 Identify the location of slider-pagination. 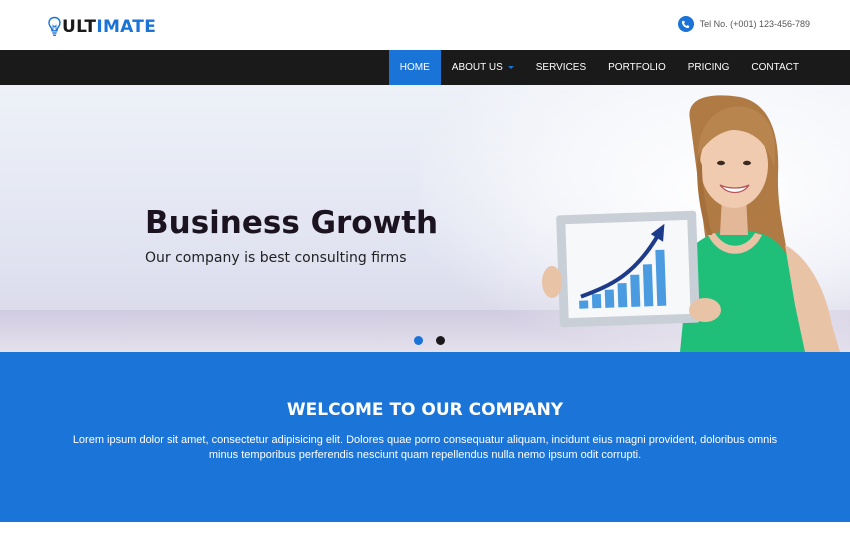
(436, 340).